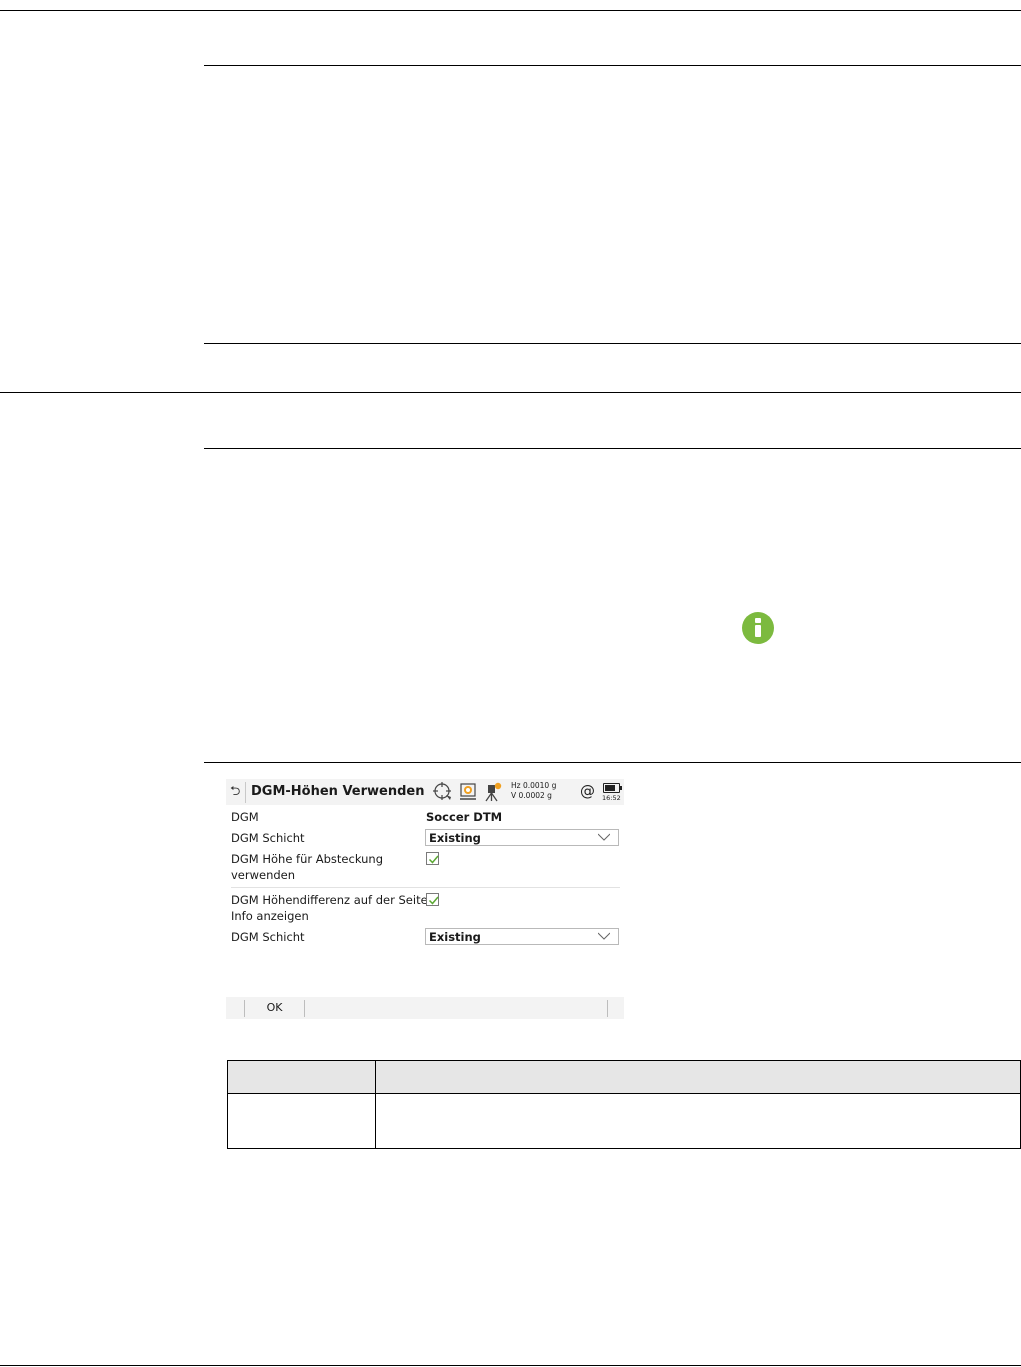 The width and height of the screenshot is (1021, 1367). I want to click on at-icon: @, so click(587, 791).